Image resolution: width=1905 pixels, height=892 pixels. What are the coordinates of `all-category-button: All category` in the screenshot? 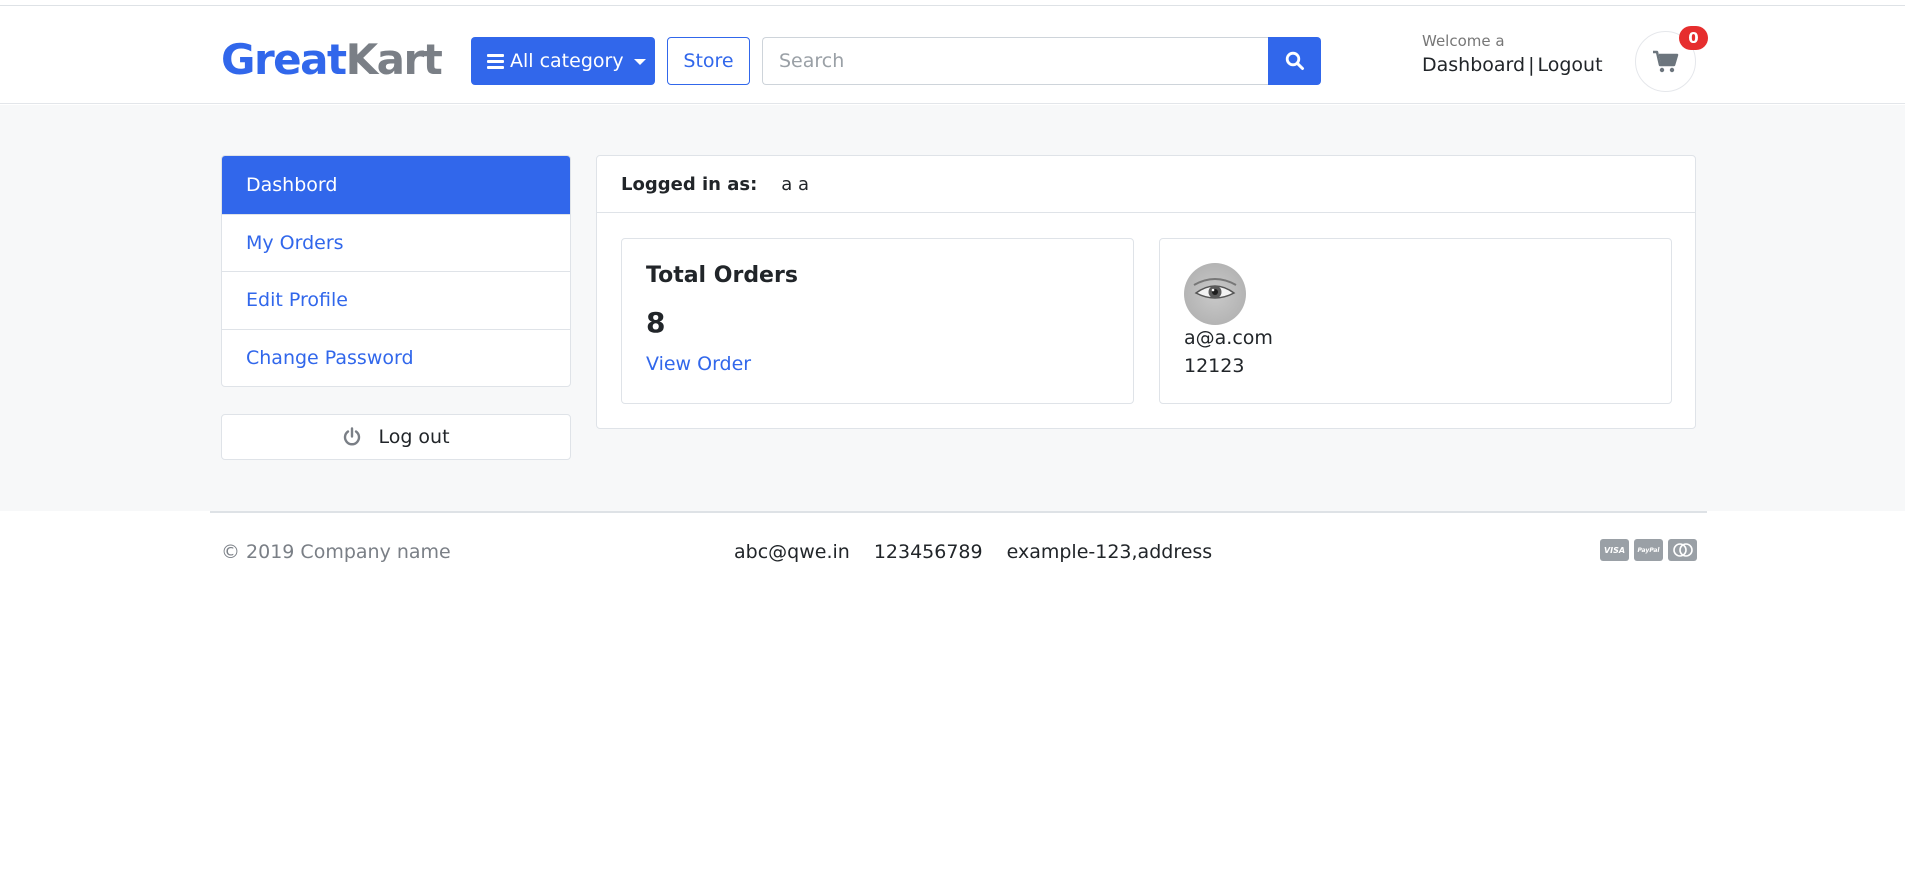 It's located at (563, 61).